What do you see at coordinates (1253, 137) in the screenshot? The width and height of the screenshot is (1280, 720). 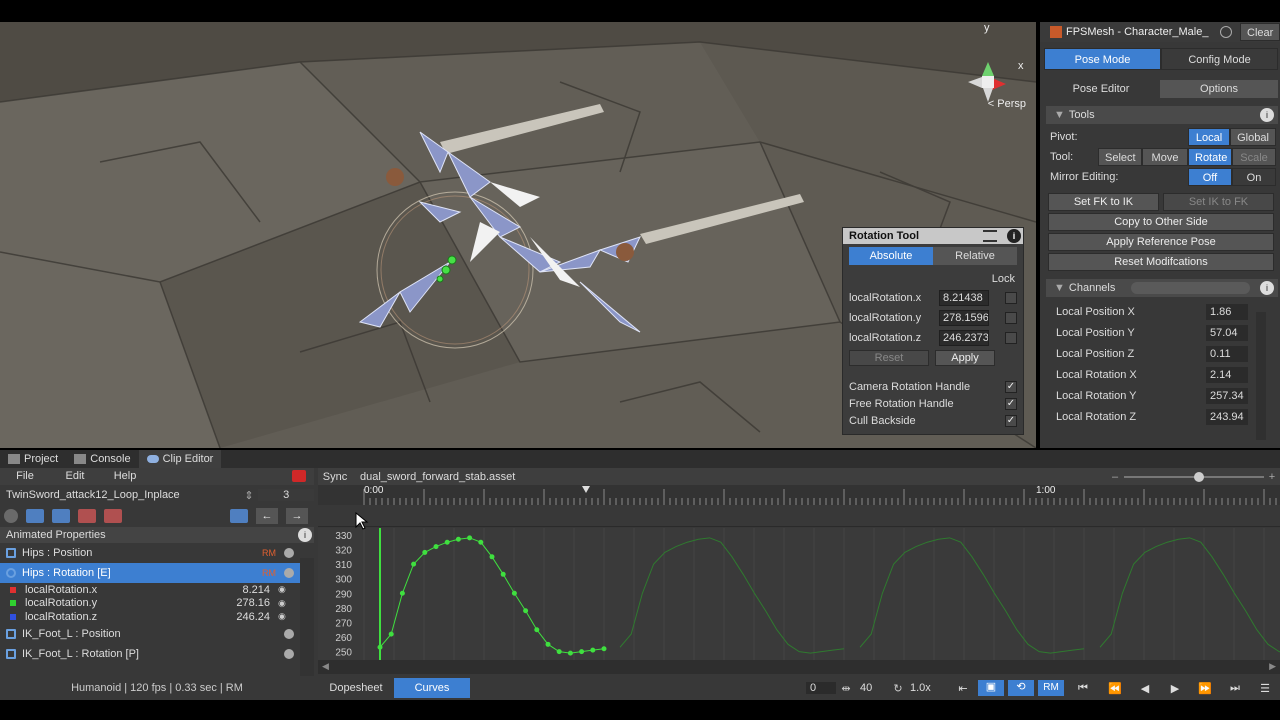 I see `pivot-global-button: Global` at bounding box center [1253, 137].